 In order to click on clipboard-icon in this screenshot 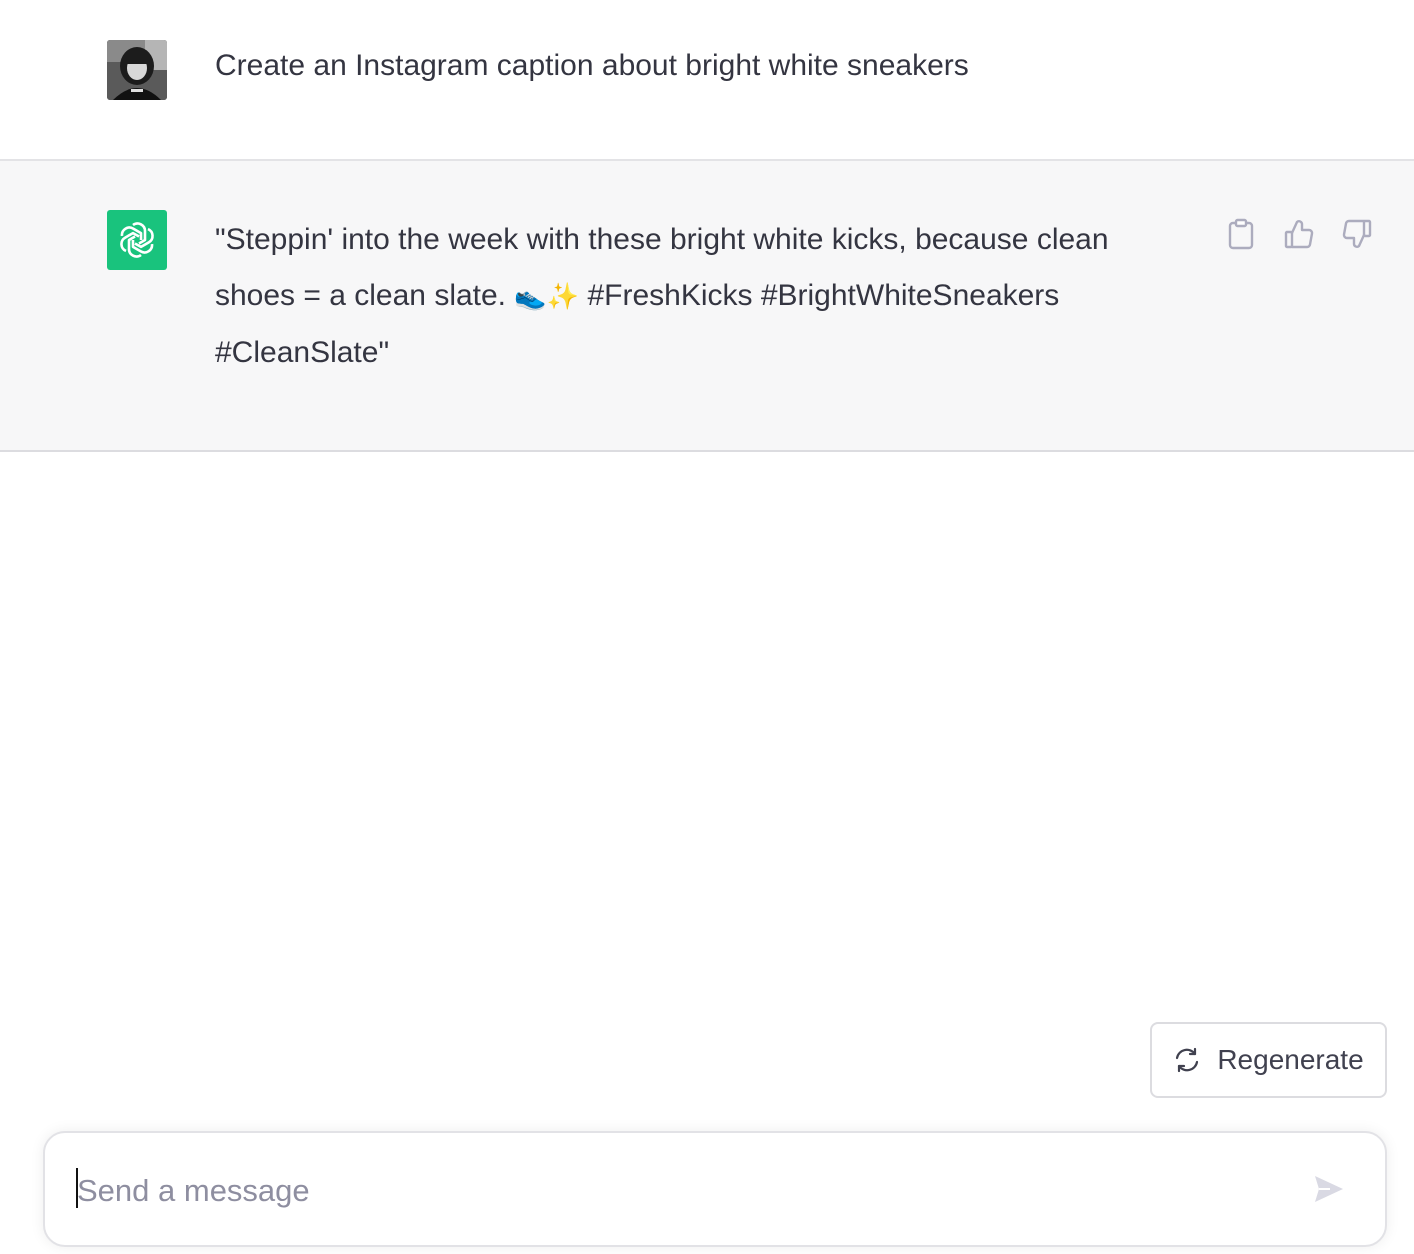, I will do `click(1241, 234)`.